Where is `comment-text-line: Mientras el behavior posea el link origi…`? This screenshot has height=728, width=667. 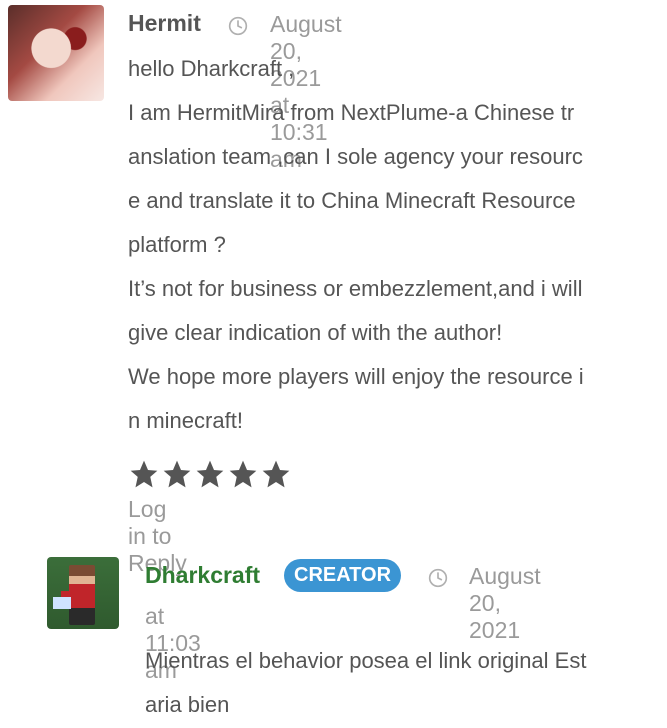
comment-text-line: Mientras el behavior posea el link origi… is located at coordinates (366, 660).